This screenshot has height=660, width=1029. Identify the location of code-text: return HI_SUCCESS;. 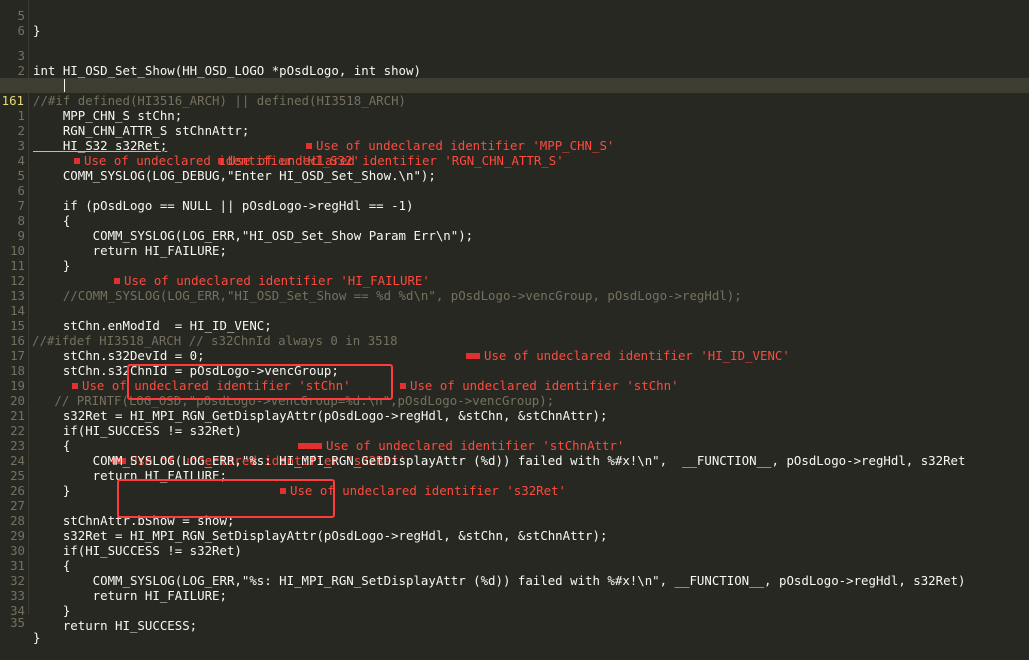
(115, 625).